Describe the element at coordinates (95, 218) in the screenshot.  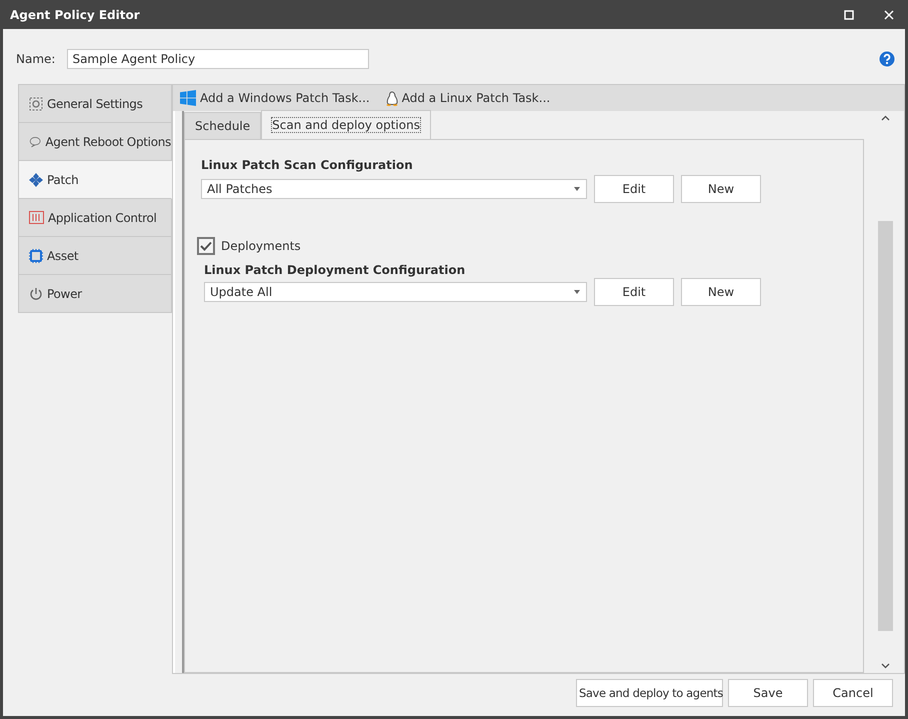
I see `sidebar-item: Application Control` at that location.